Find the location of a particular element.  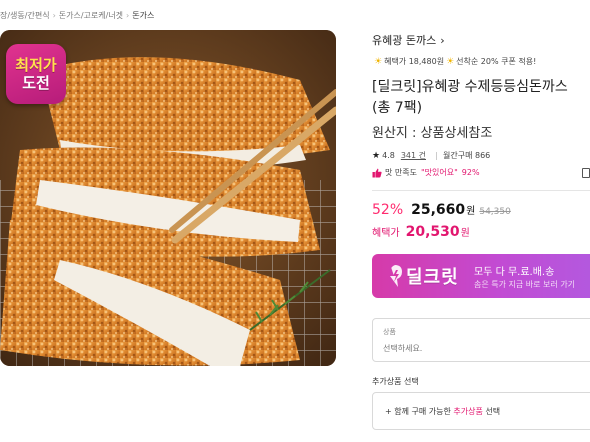

dealcrit-banner: 딜크릿 모두 다 무.료.배.송 솜은 특가 지금 바로 보러 가기 is located at coordinates (481, 276).